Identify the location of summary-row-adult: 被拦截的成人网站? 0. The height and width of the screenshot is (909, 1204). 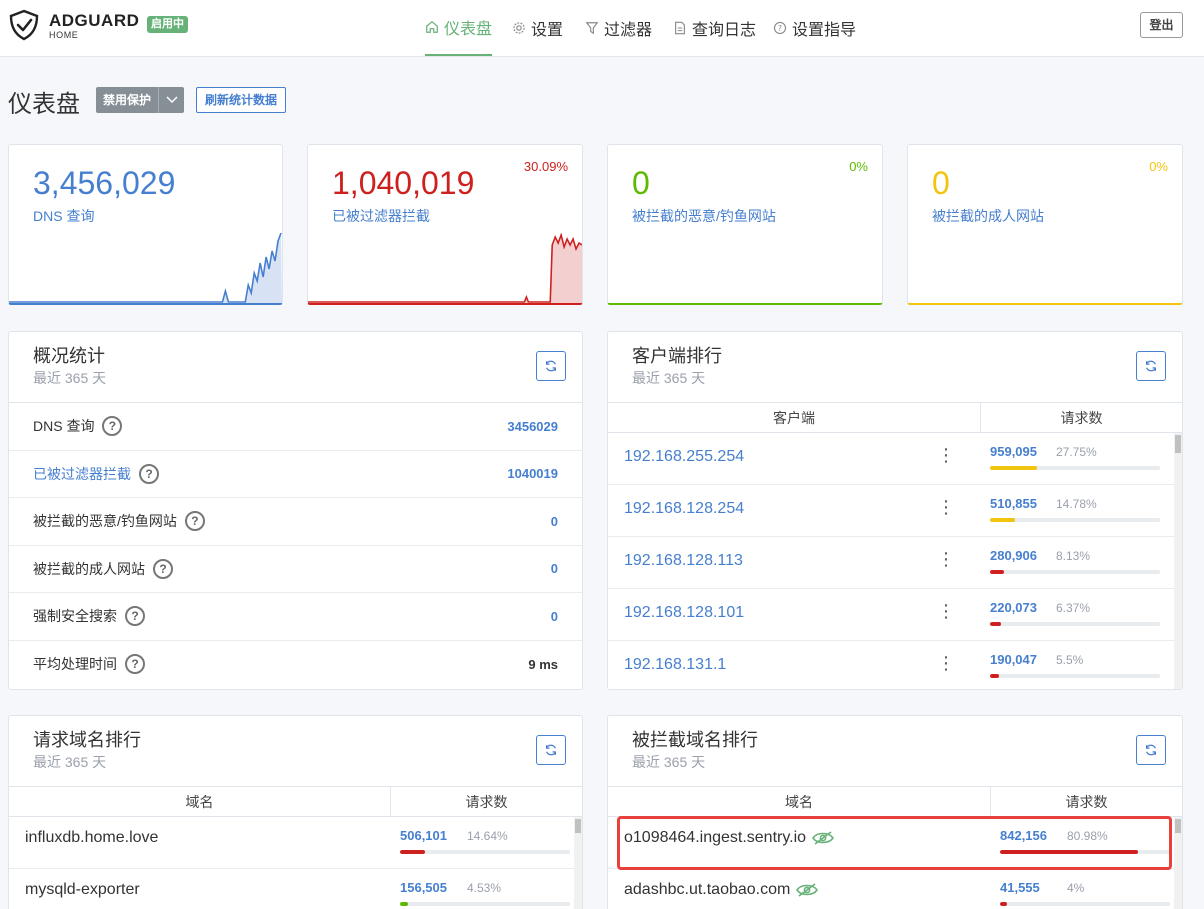
(295, 569).